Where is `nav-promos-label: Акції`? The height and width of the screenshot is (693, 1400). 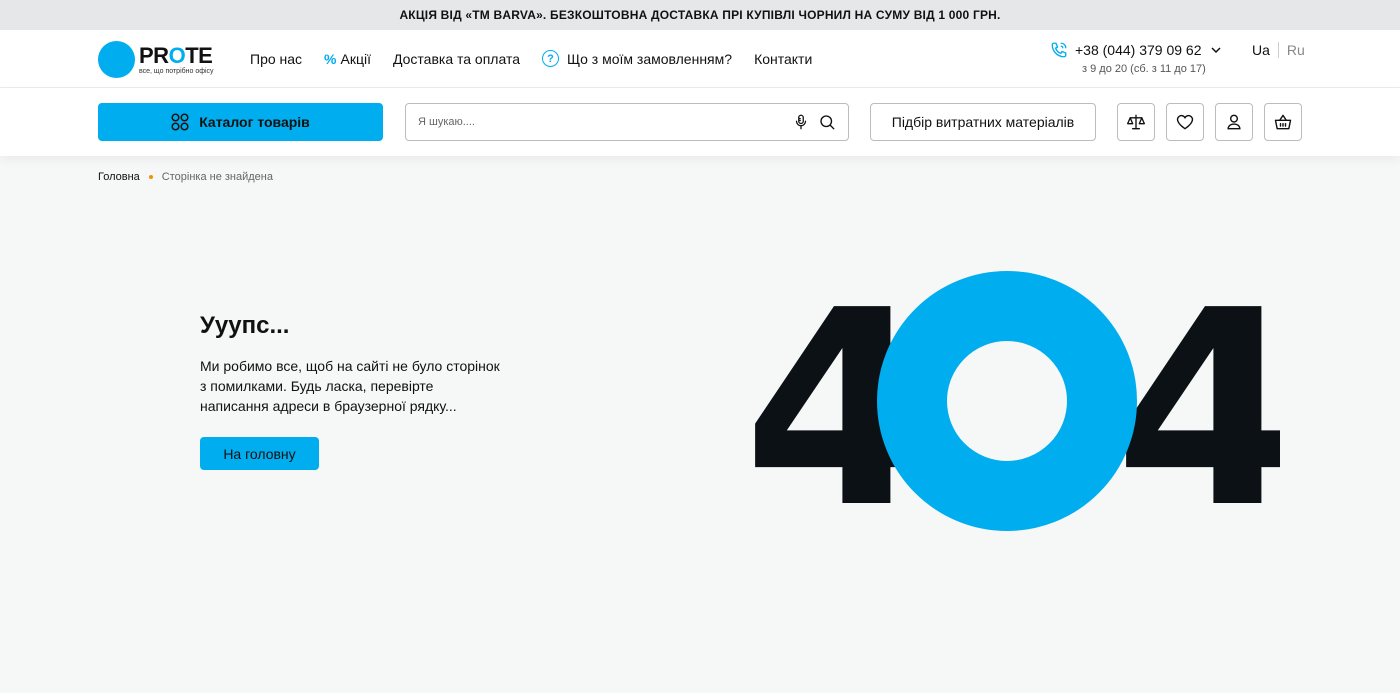 nav-promos-label: Акції is located at coordinates (355, 58).